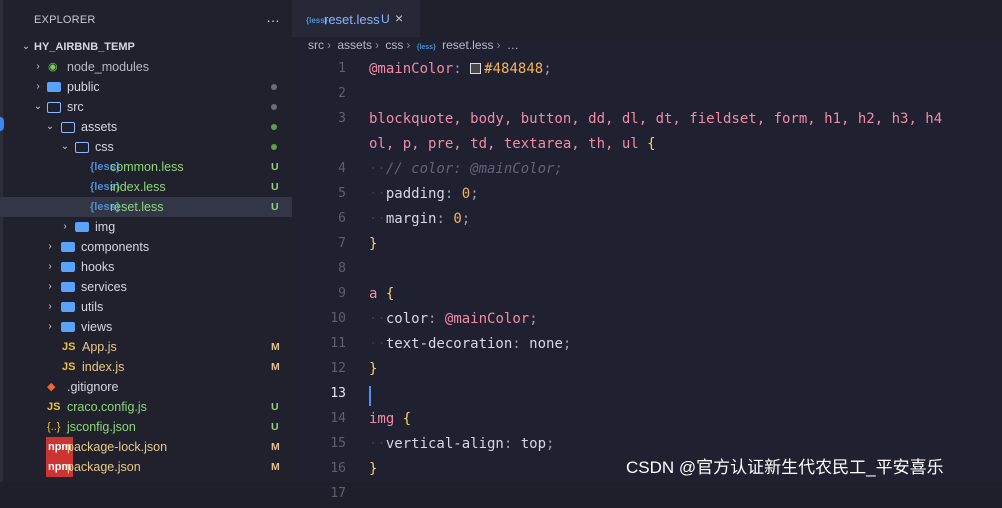 This screenshot has width=1002, height=508. Describe the element at coordinates (342, 93) in the screenshot. I see `line-number: 2` at that location.